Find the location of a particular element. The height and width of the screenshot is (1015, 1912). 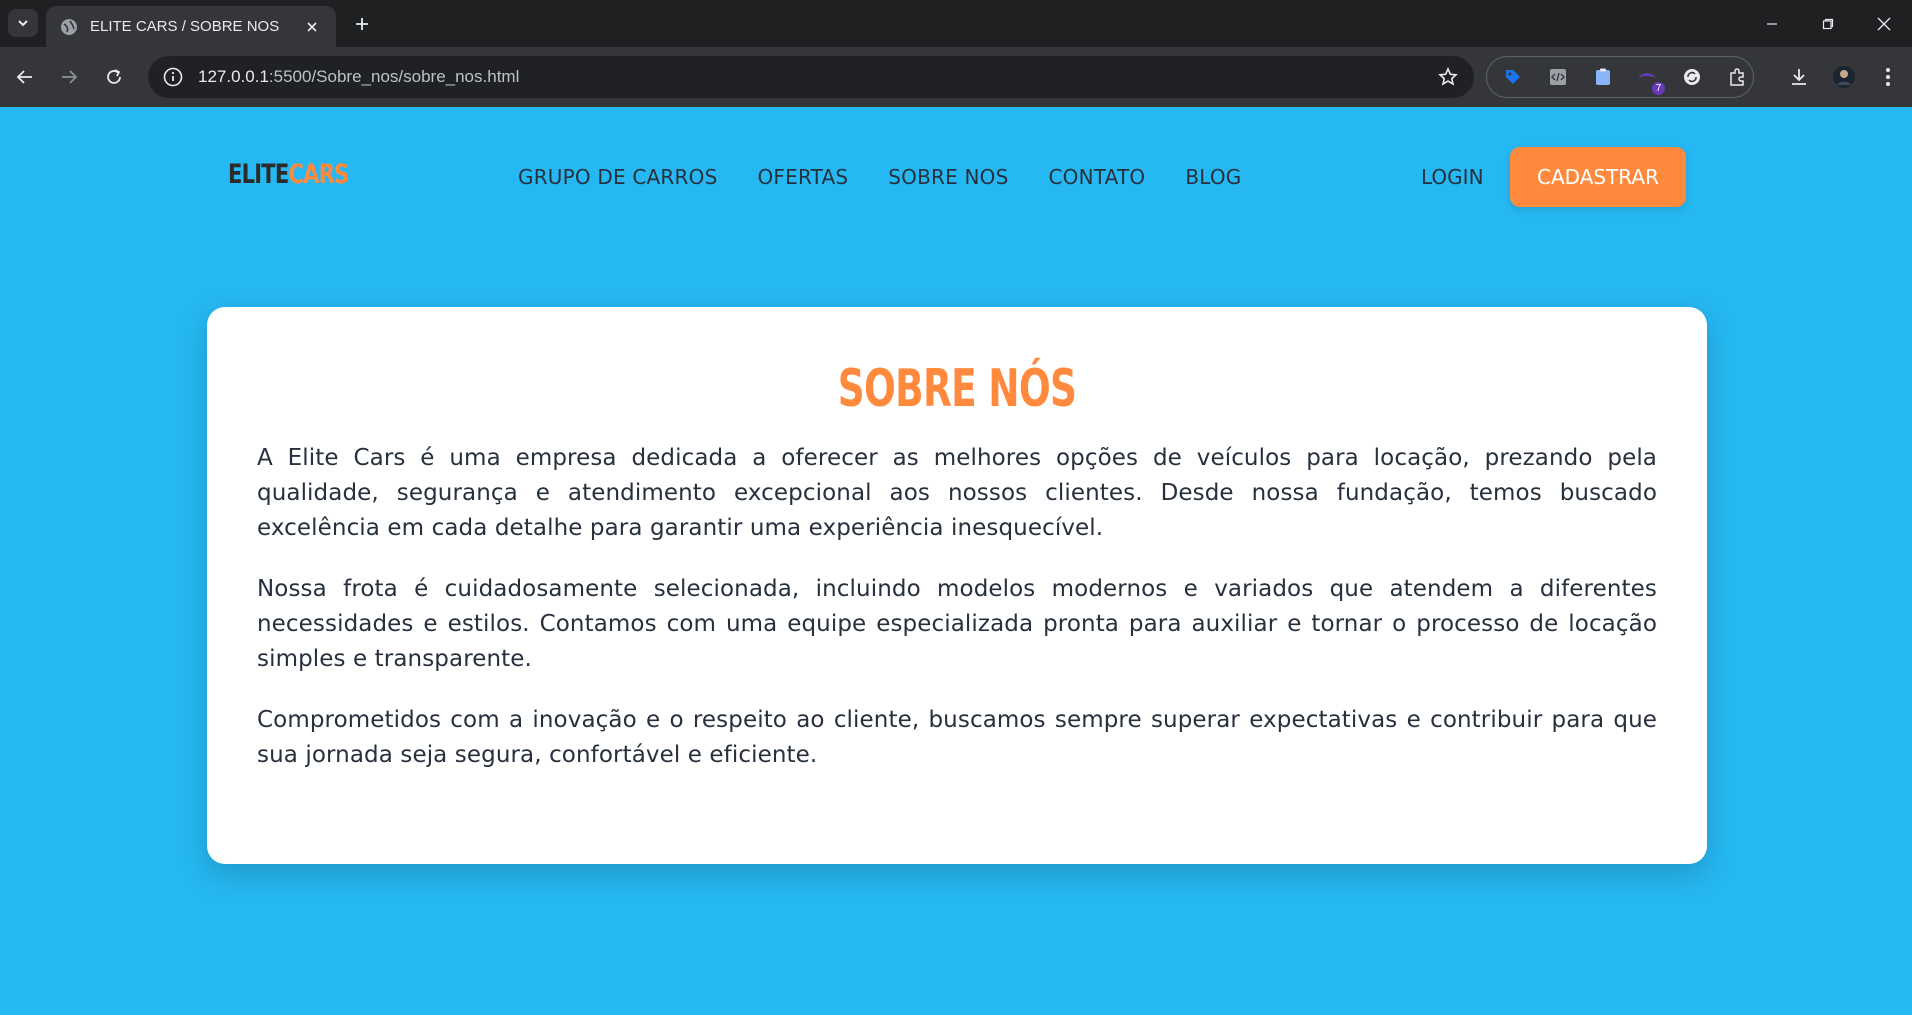

site-info-icon is located at coordinates (173, 77).